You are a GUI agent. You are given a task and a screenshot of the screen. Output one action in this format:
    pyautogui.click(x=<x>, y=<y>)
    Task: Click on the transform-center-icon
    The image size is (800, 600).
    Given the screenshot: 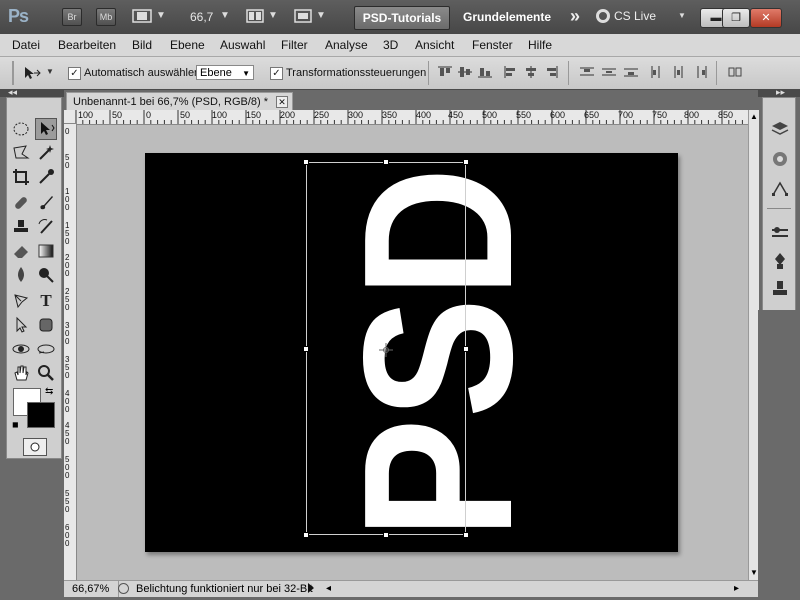 What is the action you would take?
    pyautogui.click(x=386, y=350)
    